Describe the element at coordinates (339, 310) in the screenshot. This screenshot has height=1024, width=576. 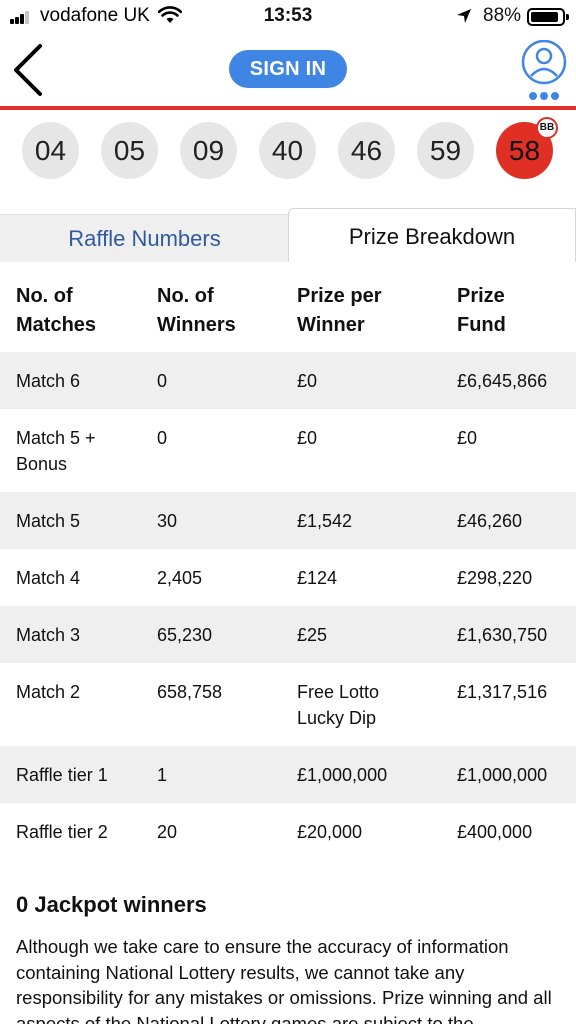
I see `header-prize-per-winner: Prize per Winner` at that location.